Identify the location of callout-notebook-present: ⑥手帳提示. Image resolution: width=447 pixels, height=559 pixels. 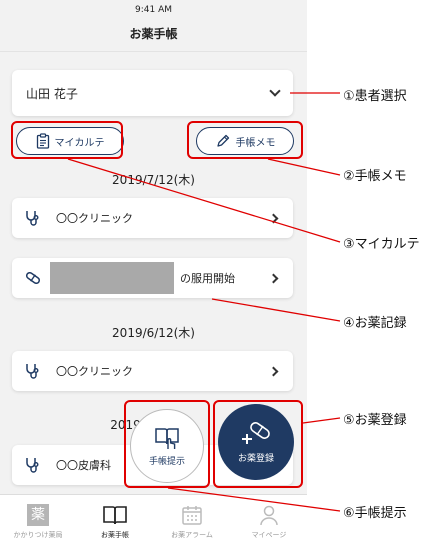
(375, 513).